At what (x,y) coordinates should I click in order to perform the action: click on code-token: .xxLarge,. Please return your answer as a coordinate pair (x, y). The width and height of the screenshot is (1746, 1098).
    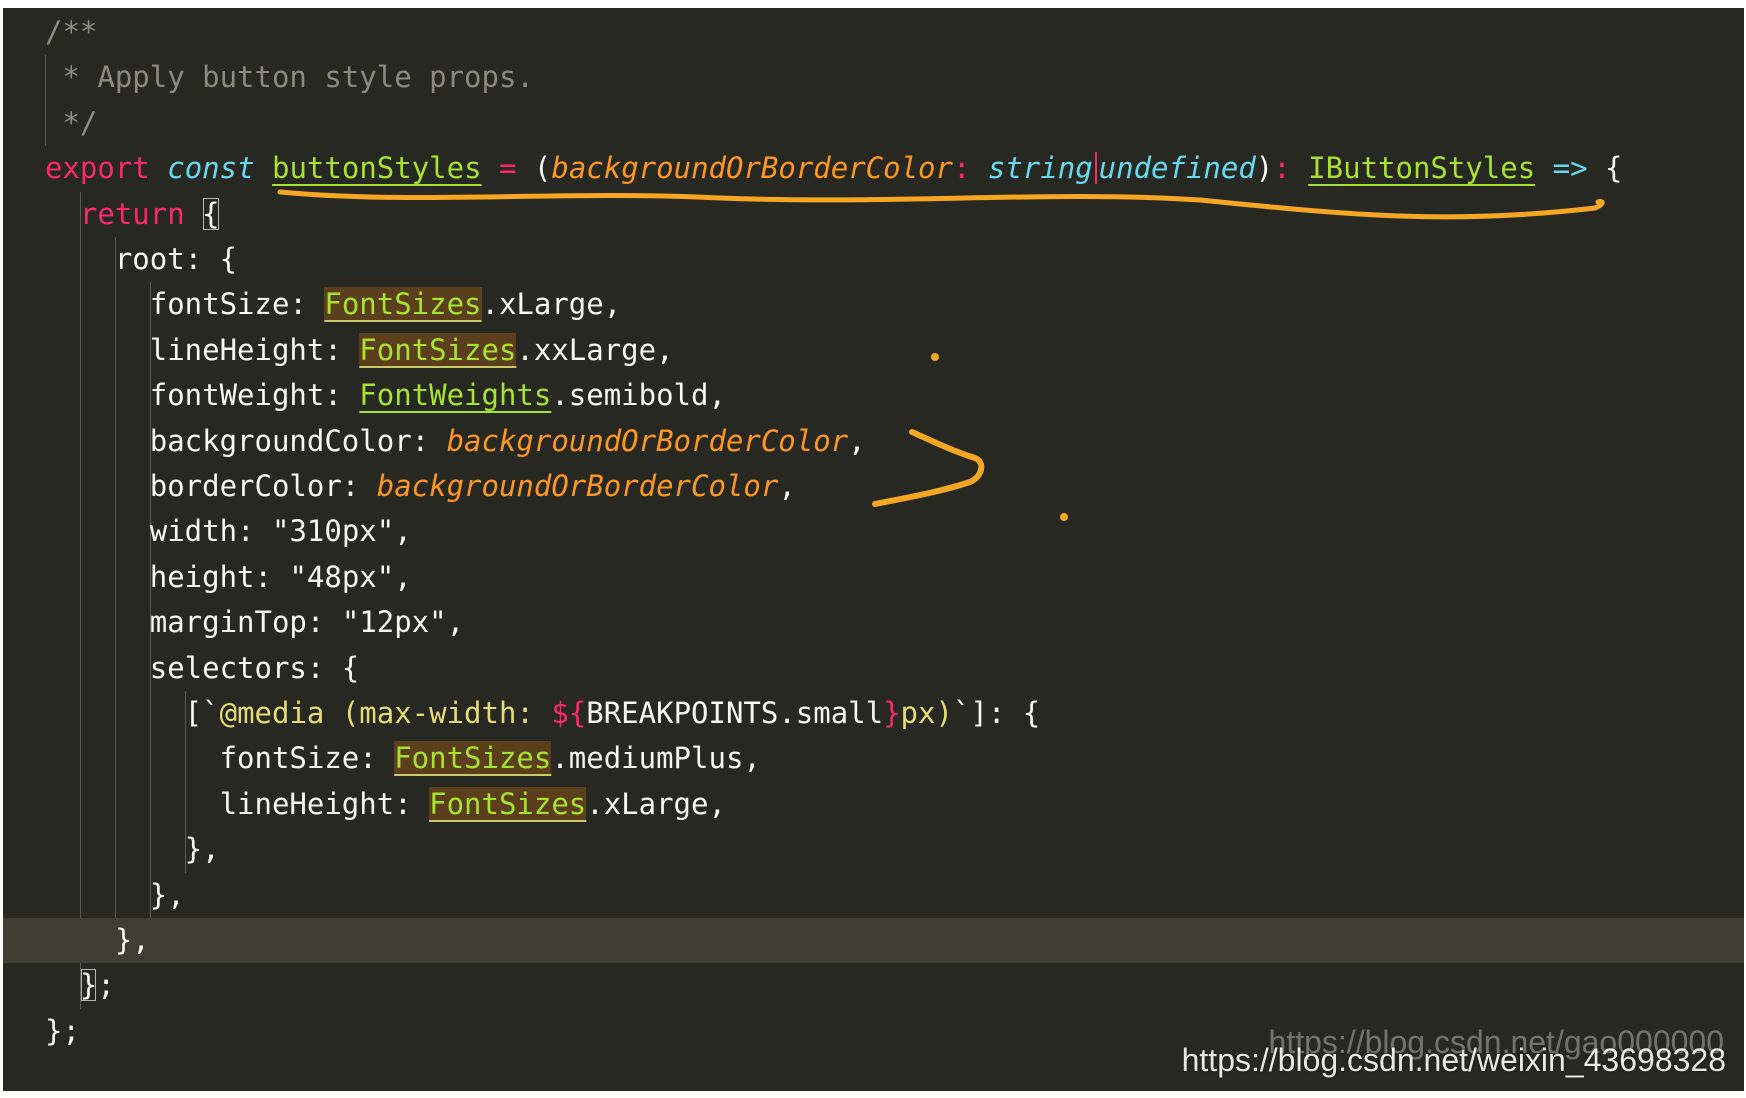
    Looking at the image, I should click on (595, 349).